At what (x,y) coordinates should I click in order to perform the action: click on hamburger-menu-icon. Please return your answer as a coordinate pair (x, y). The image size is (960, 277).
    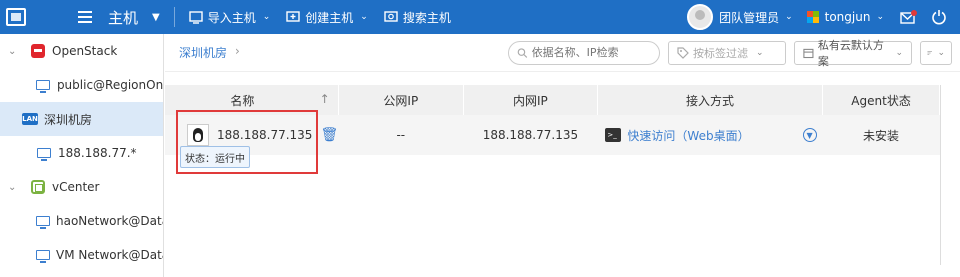
    Looking at the image, I should click on (89, 17).